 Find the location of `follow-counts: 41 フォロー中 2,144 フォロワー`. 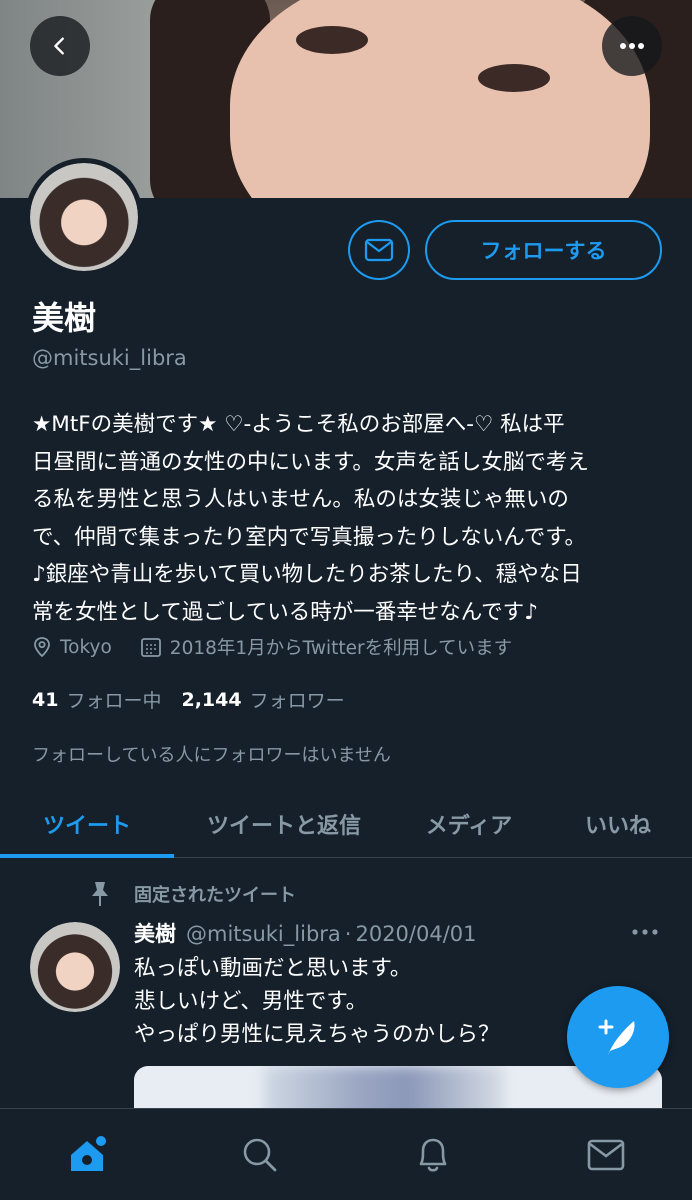

follow-counts: 41 フォロー中 2,144 フォロワー is located at coordinates (198, 699).